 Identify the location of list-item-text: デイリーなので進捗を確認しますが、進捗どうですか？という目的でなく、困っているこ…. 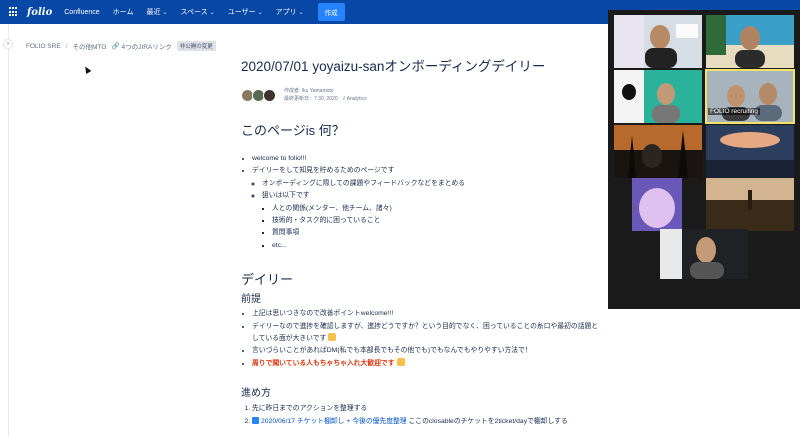
(425, 332).